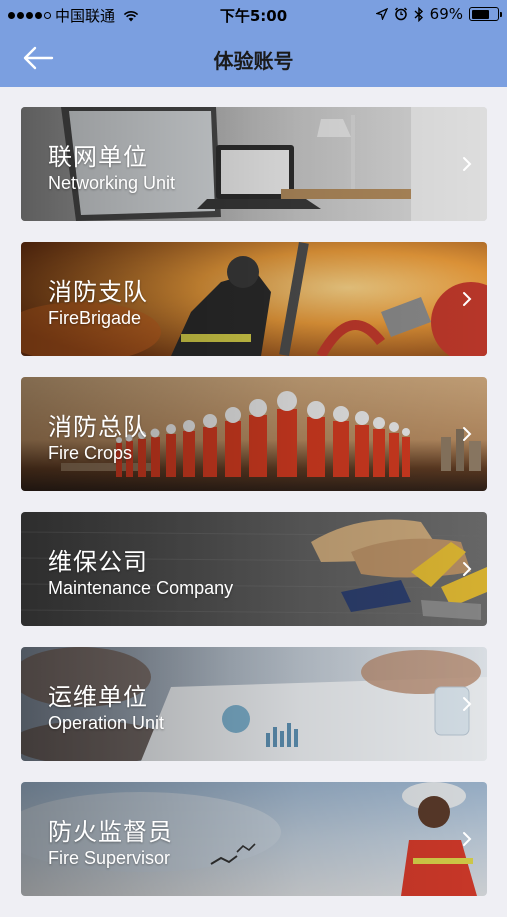 Image resolution: width=507 pixels, height=917 pixels. I want to click on card-title-en: Fire Crops, so click(90, 453).